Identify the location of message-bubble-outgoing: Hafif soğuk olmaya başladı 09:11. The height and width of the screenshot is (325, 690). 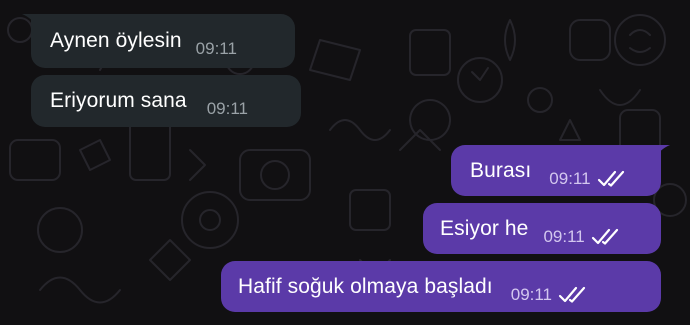
(441, 286).